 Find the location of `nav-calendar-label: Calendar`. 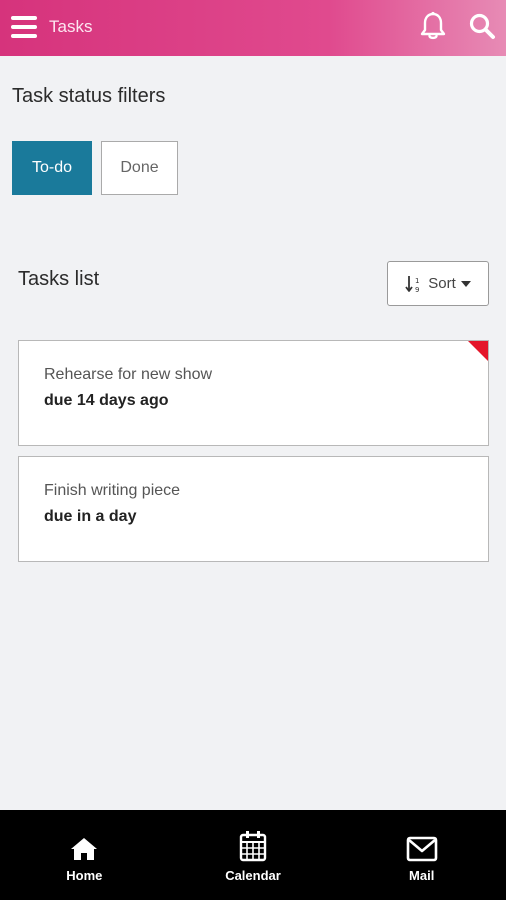

nav-calendar-label: Calendar is located at coordinates (253, 875).